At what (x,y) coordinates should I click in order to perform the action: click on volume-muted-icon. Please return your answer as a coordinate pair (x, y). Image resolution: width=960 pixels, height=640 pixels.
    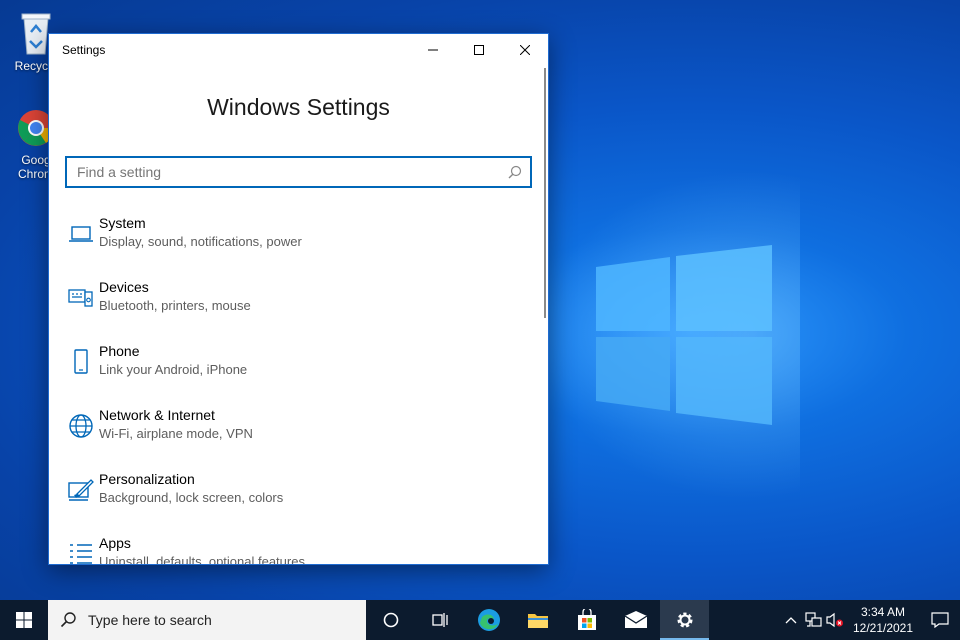
    Looking at the image, I should click on (834, 620).